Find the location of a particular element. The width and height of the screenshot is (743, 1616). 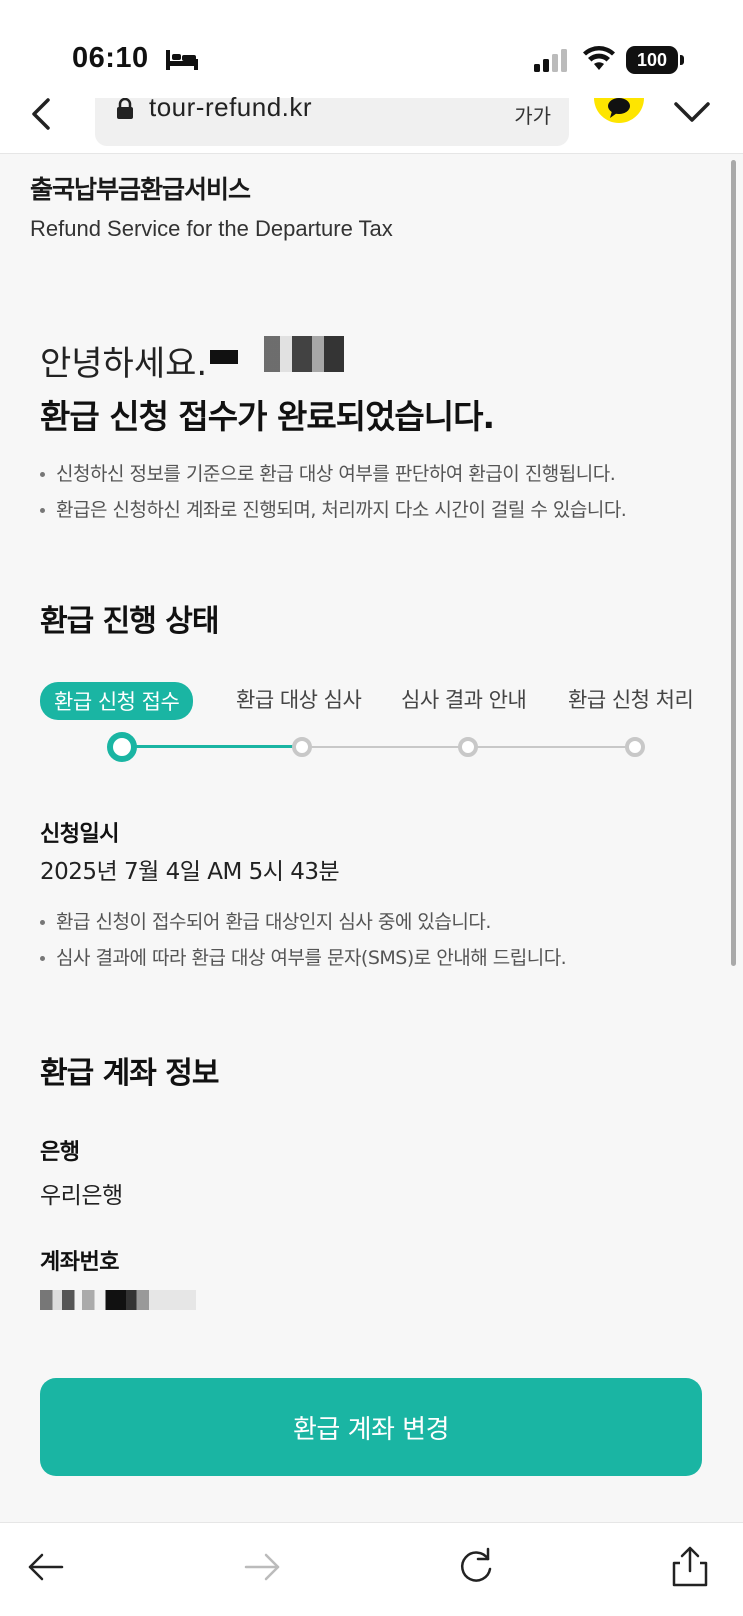

reload-icon is located at coordinates (476, 1567).